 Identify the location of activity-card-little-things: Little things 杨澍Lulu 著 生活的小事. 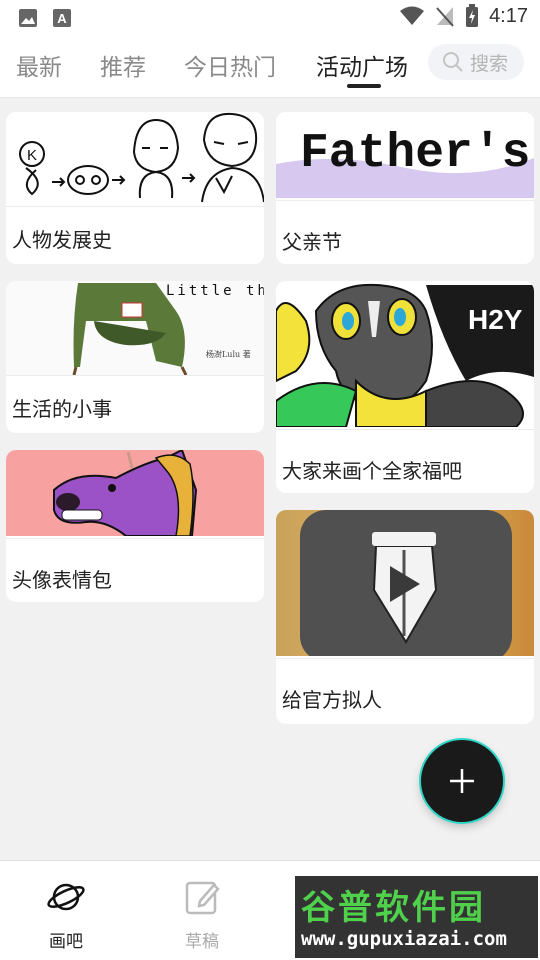
(135, 357).